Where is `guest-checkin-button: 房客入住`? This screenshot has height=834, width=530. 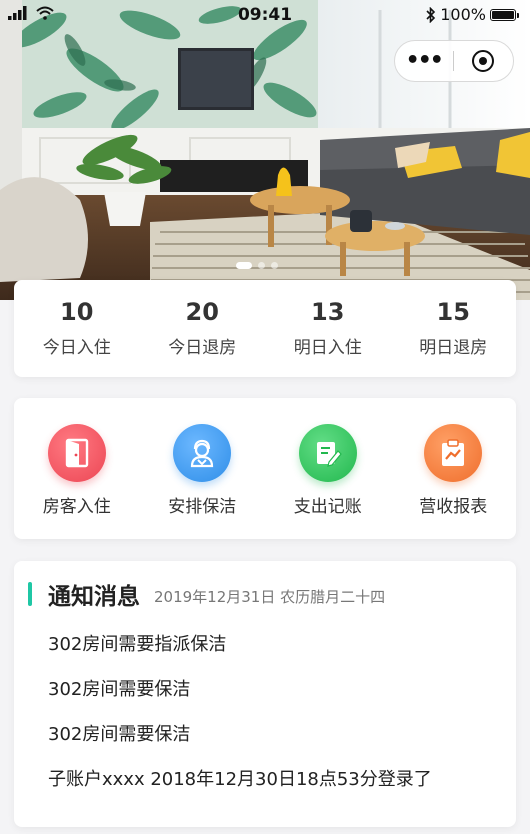
guest-checkin-button: 房客入住 is located at coordinates (77, 468).